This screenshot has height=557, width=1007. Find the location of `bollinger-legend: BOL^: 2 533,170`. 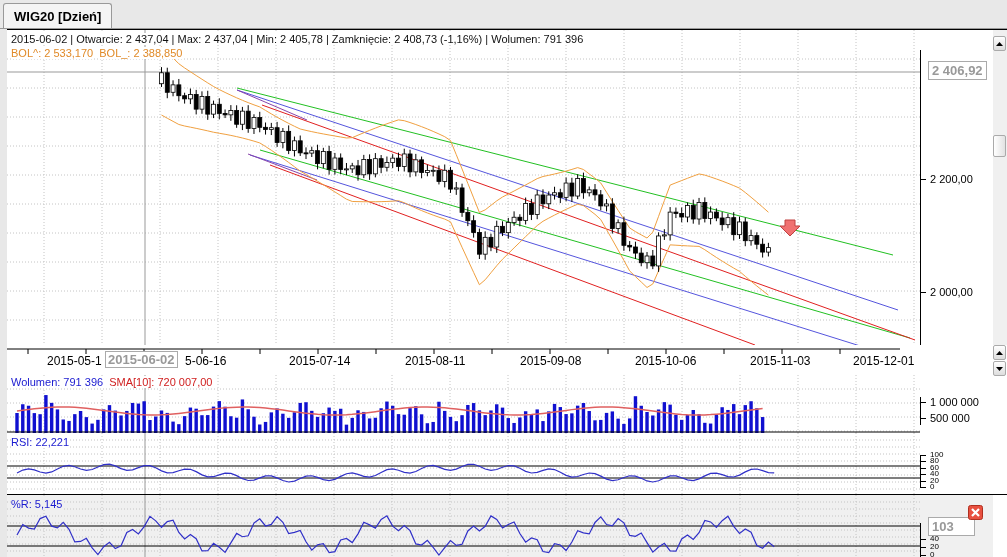

bollinger-legend: BOL^: 2 533,170 is located at coordinates (52, 53).